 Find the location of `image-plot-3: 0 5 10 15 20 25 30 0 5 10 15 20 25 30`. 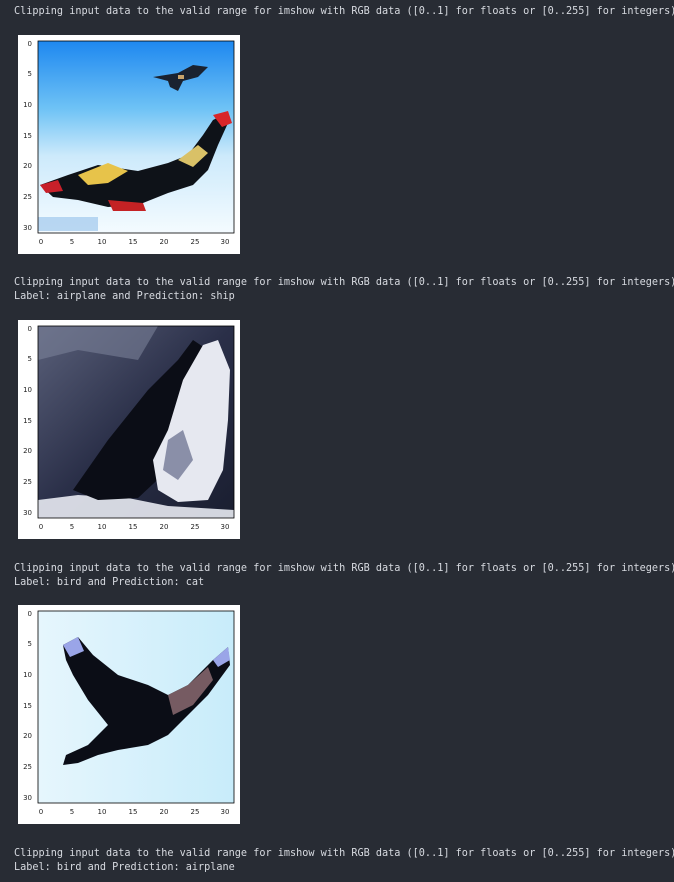

image-plot-3: 0 5 10 15 20 25 30 0 5 10 15 20 25 30 is located at coordinates (129, 713).